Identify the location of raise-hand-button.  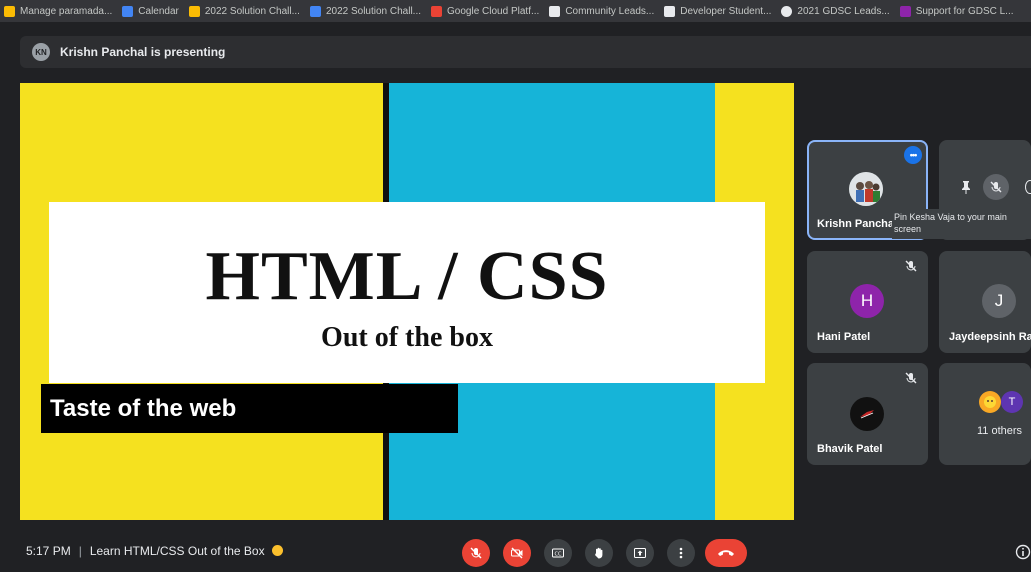
(599, 553).